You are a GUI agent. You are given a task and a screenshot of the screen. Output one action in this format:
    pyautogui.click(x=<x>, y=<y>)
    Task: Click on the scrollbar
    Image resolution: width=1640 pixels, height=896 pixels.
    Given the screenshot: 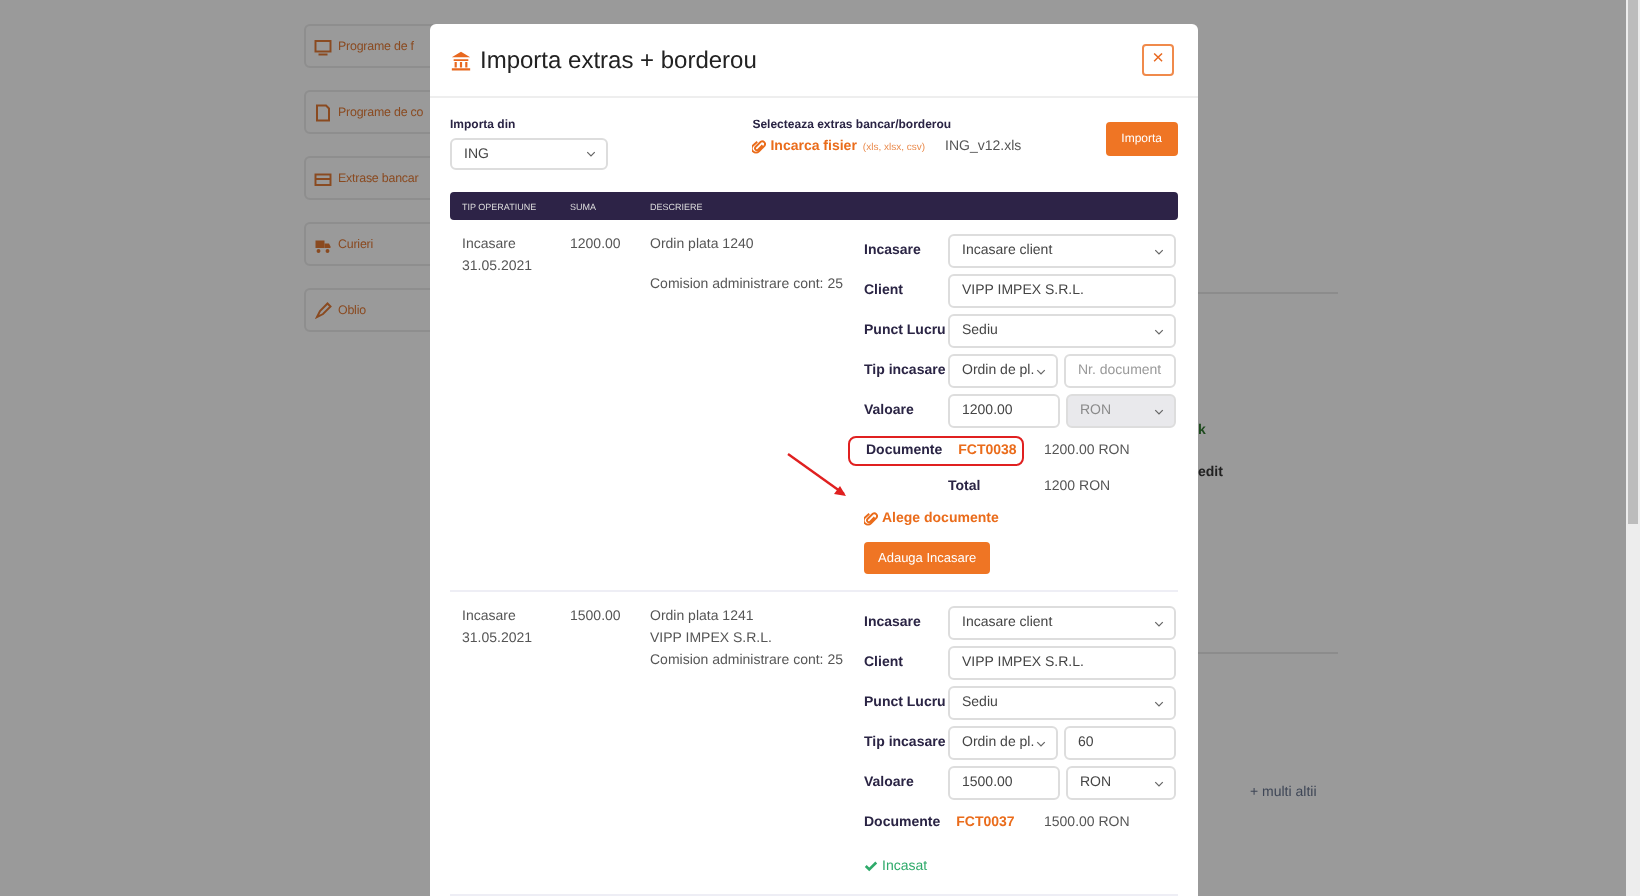 What is the action you would take?
    pyautogui.click(x=1633, y=448)
    